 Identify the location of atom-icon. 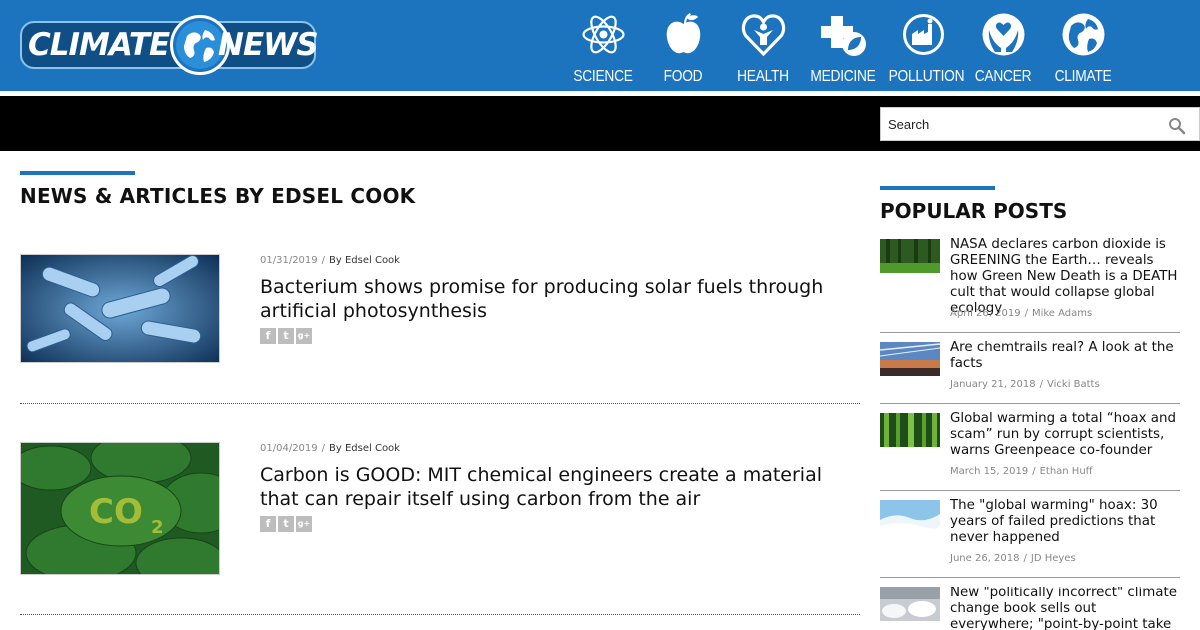
(603, 34).